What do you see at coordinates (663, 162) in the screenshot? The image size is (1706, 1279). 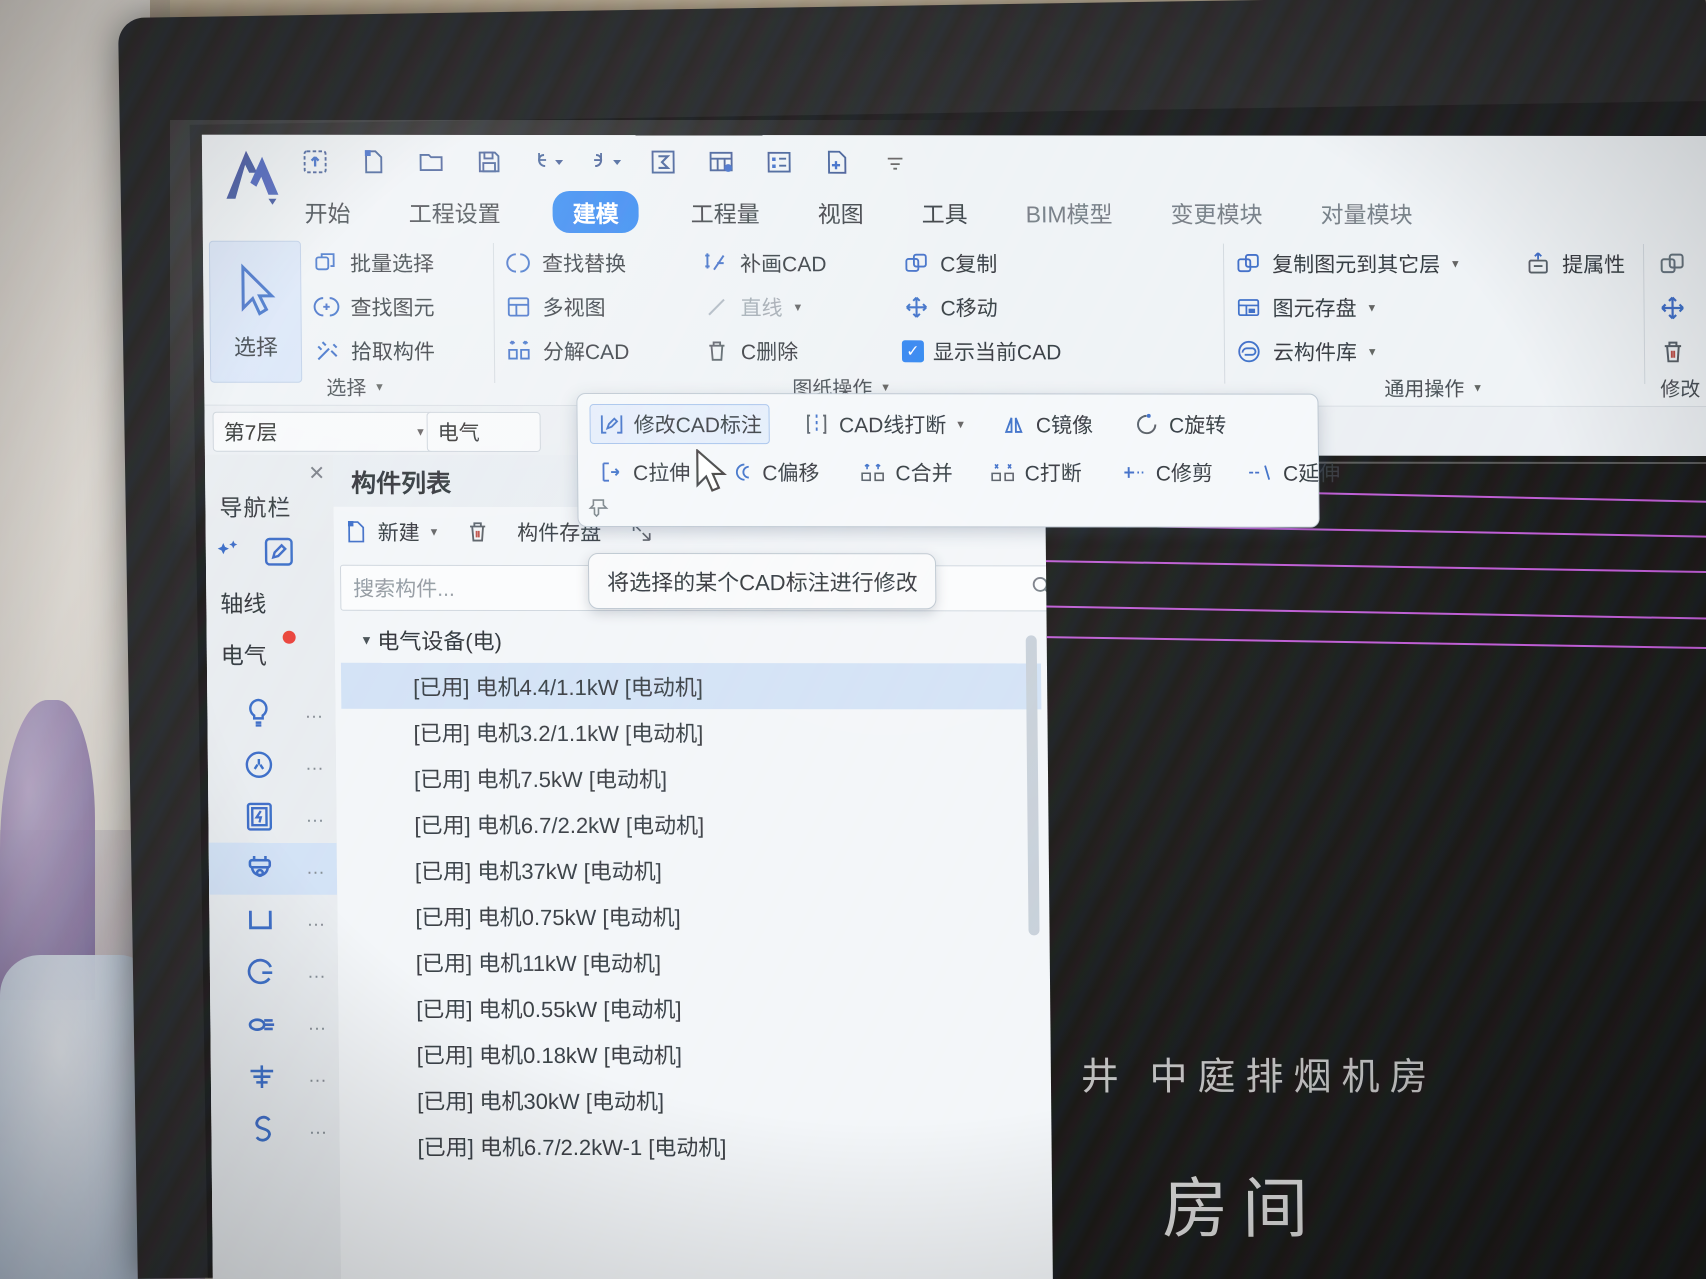 I see `sum-icon` at bounding box center [663, 162].